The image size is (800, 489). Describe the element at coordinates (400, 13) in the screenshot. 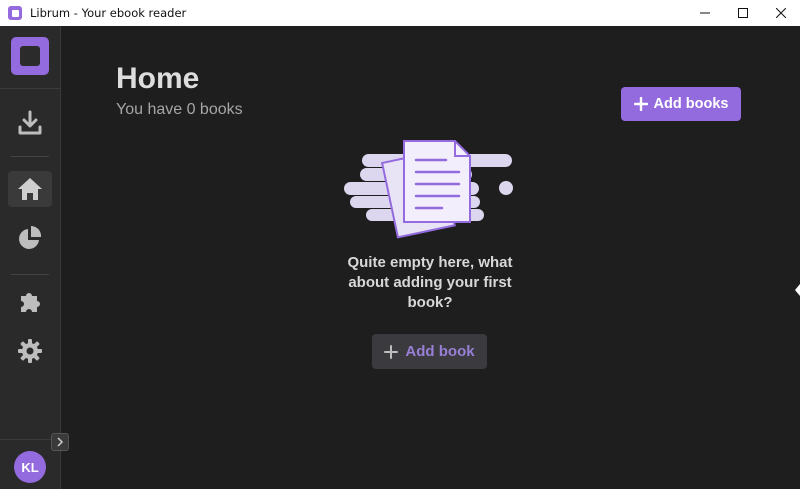

I see `title-bar: Librum - Your ebook reader` at that location.